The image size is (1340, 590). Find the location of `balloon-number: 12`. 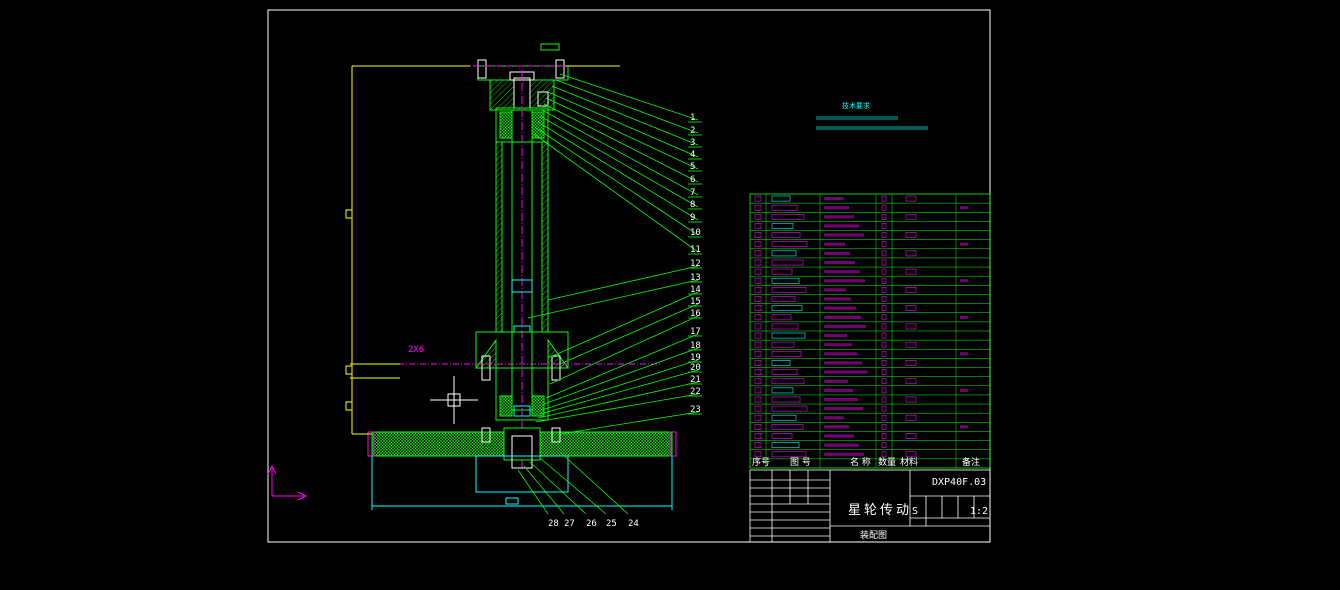

balloon-number: 12 is located at coordinates (695, 264).